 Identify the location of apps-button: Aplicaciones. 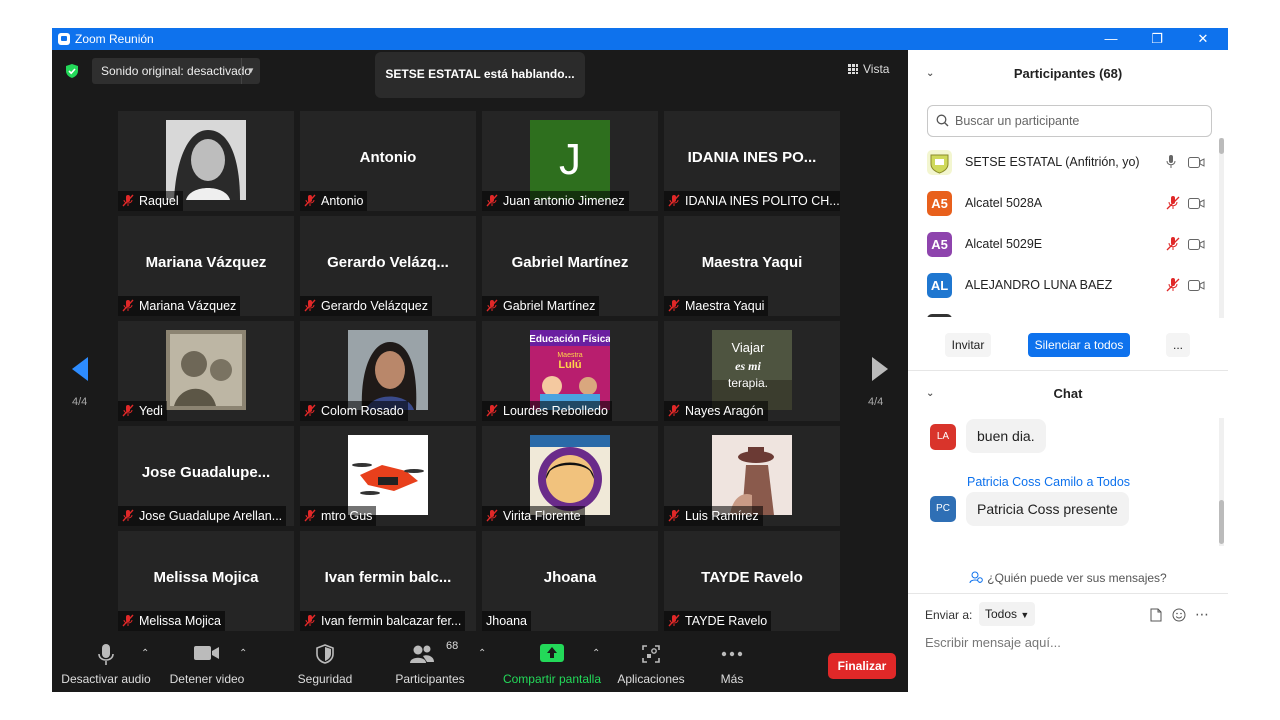
(651, 664).